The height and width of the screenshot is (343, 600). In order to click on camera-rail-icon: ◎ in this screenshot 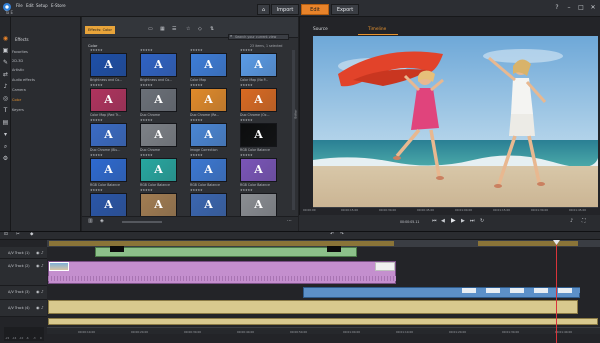, I will do `click(5, 98)`.